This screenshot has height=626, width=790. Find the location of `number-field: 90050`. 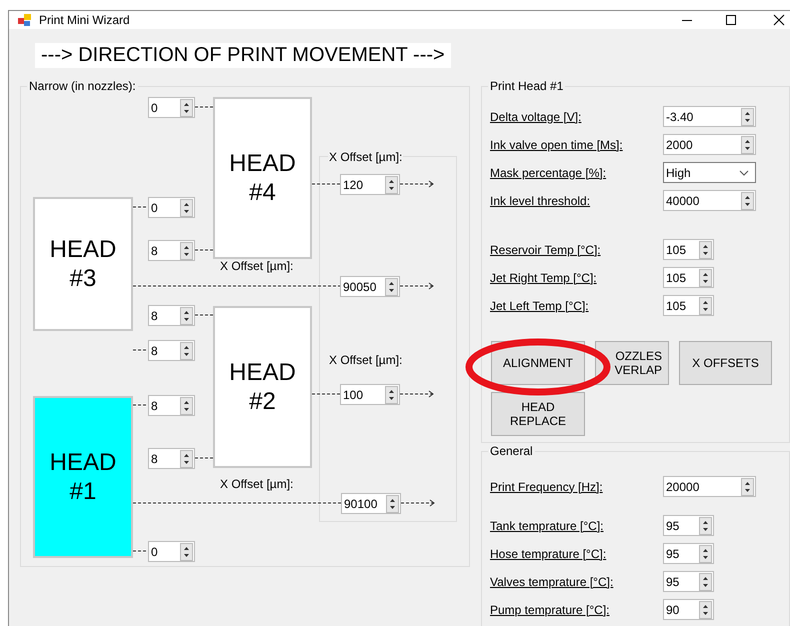

number-field: 90050 is located at coordinates (370, 286).